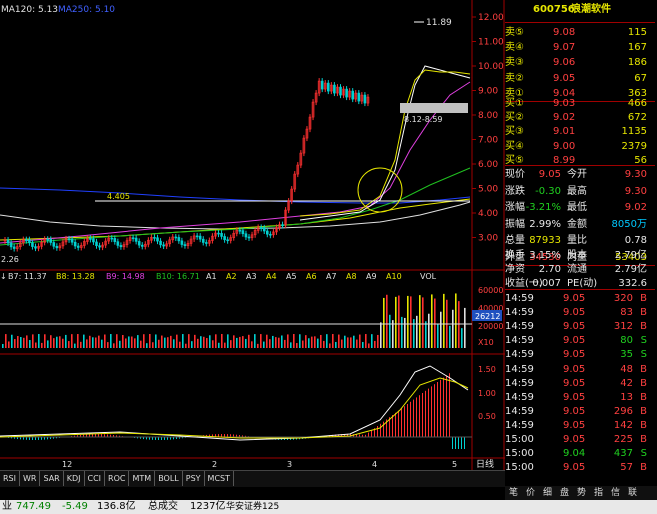 The height and width of the screenshot is (514, 657). Describe the element at coordinates (564, 48) in the screenshot. I see `ask-price: 9.07` at that location.